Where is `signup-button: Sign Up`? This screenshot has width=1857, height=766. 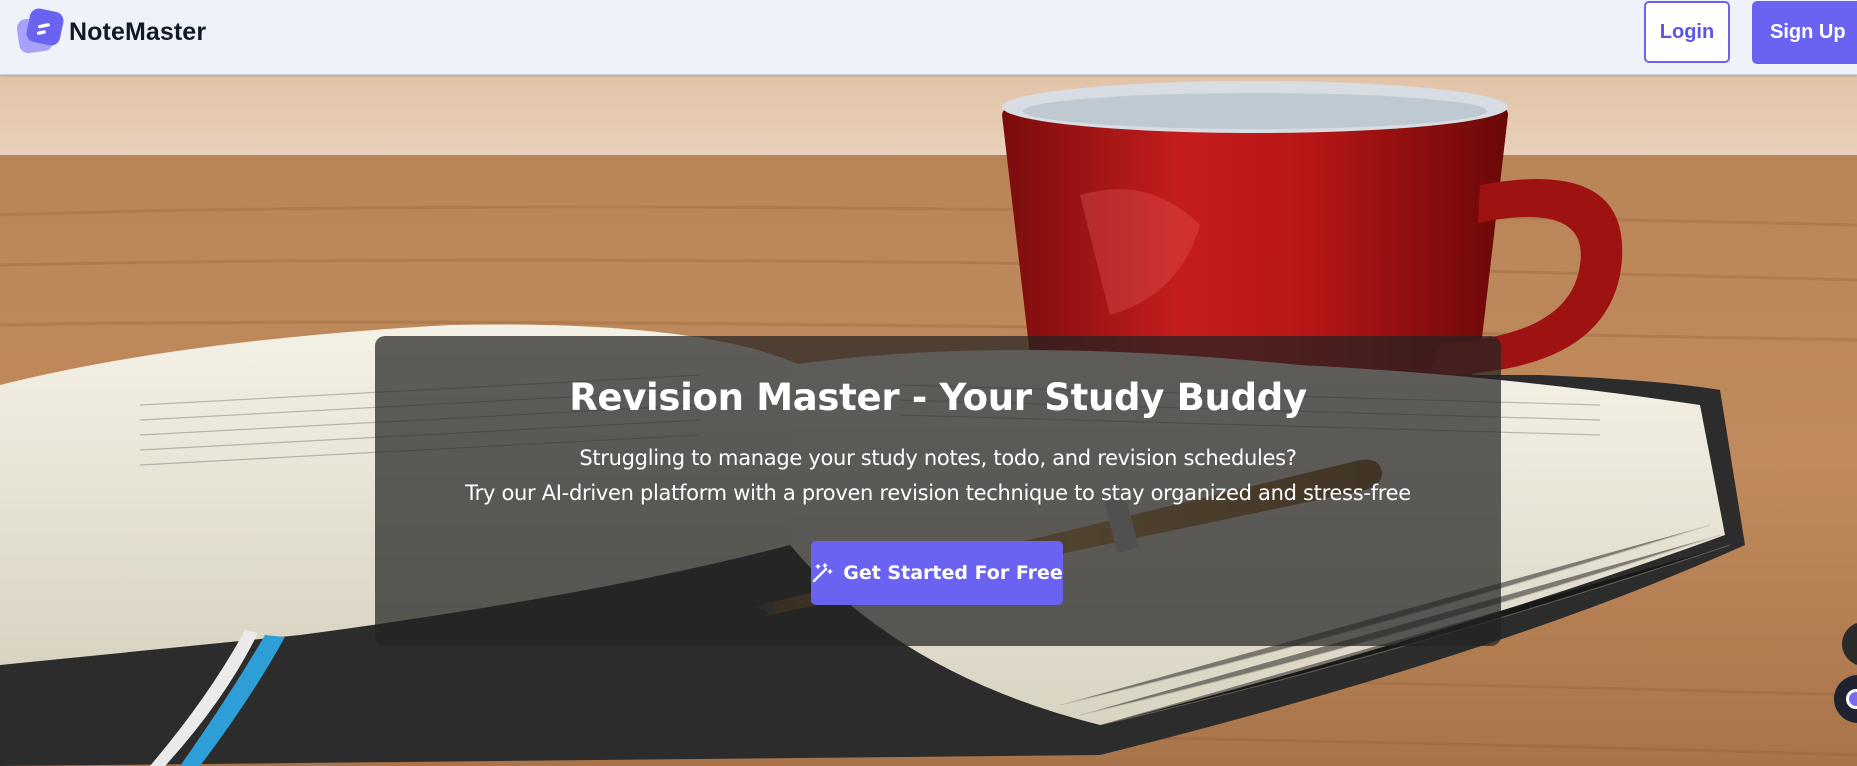
signup-button: Sign Up is located at coordinates (1804, 32).